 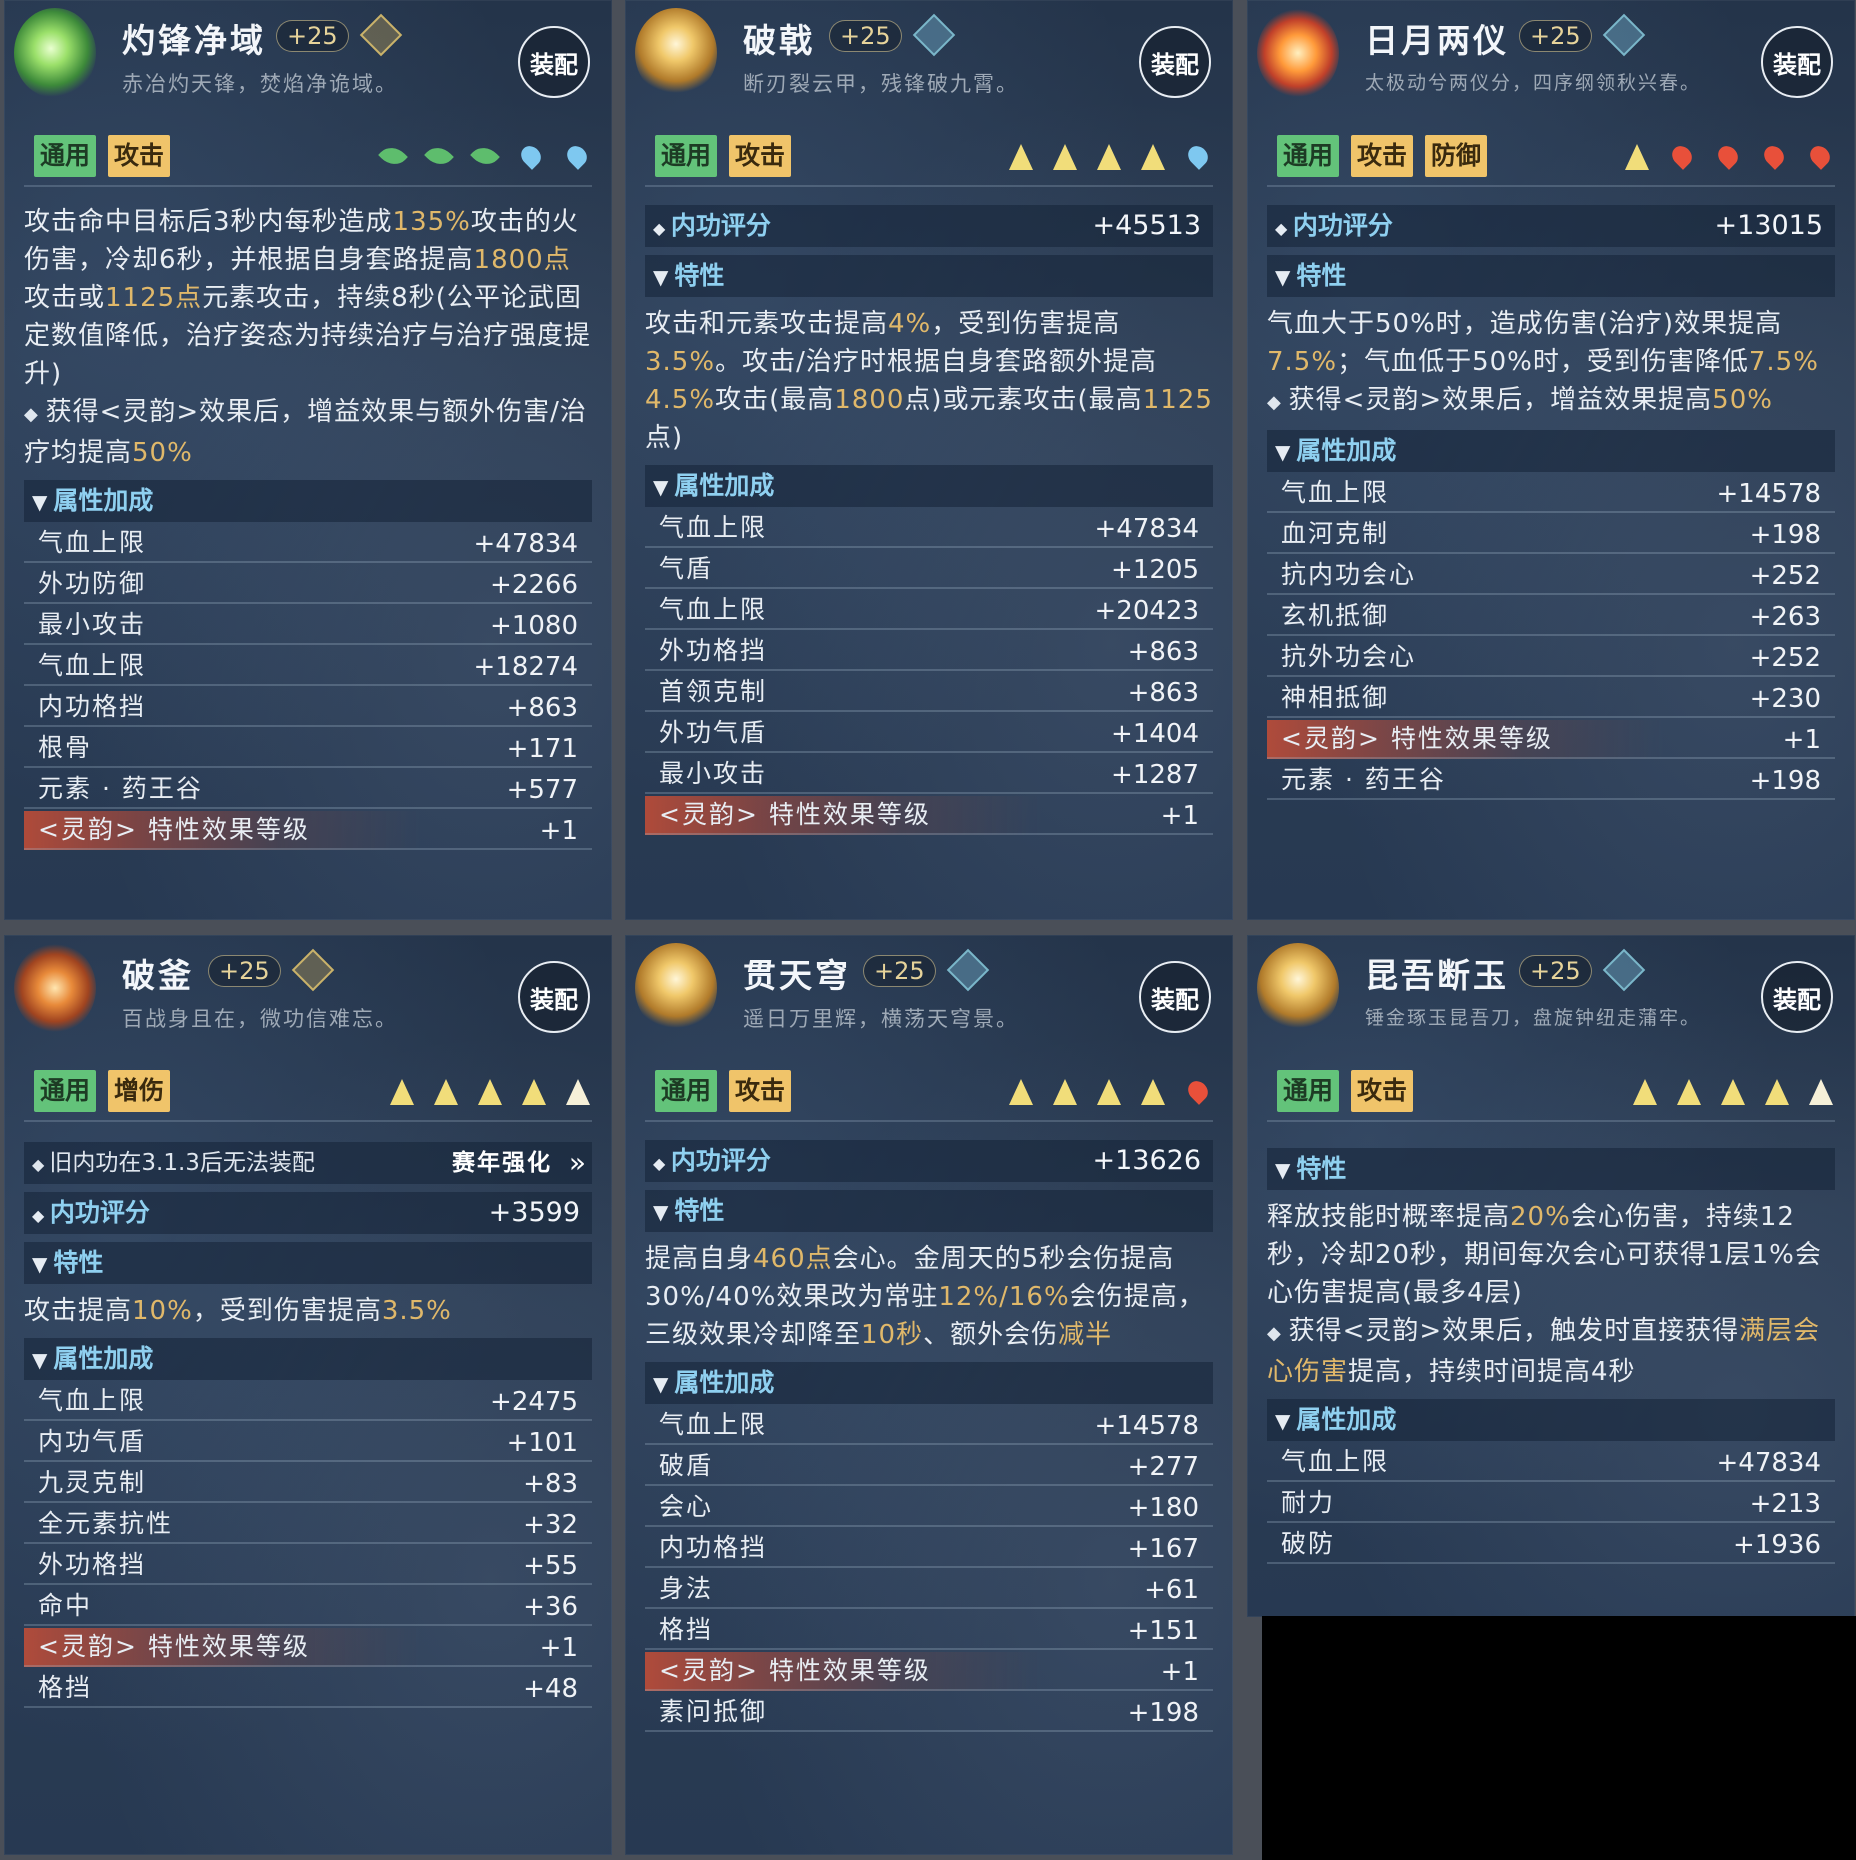 I want to click on card-quote: 赤冶灼天锋，焚焰净诡域。, so click(x=260, y=84).